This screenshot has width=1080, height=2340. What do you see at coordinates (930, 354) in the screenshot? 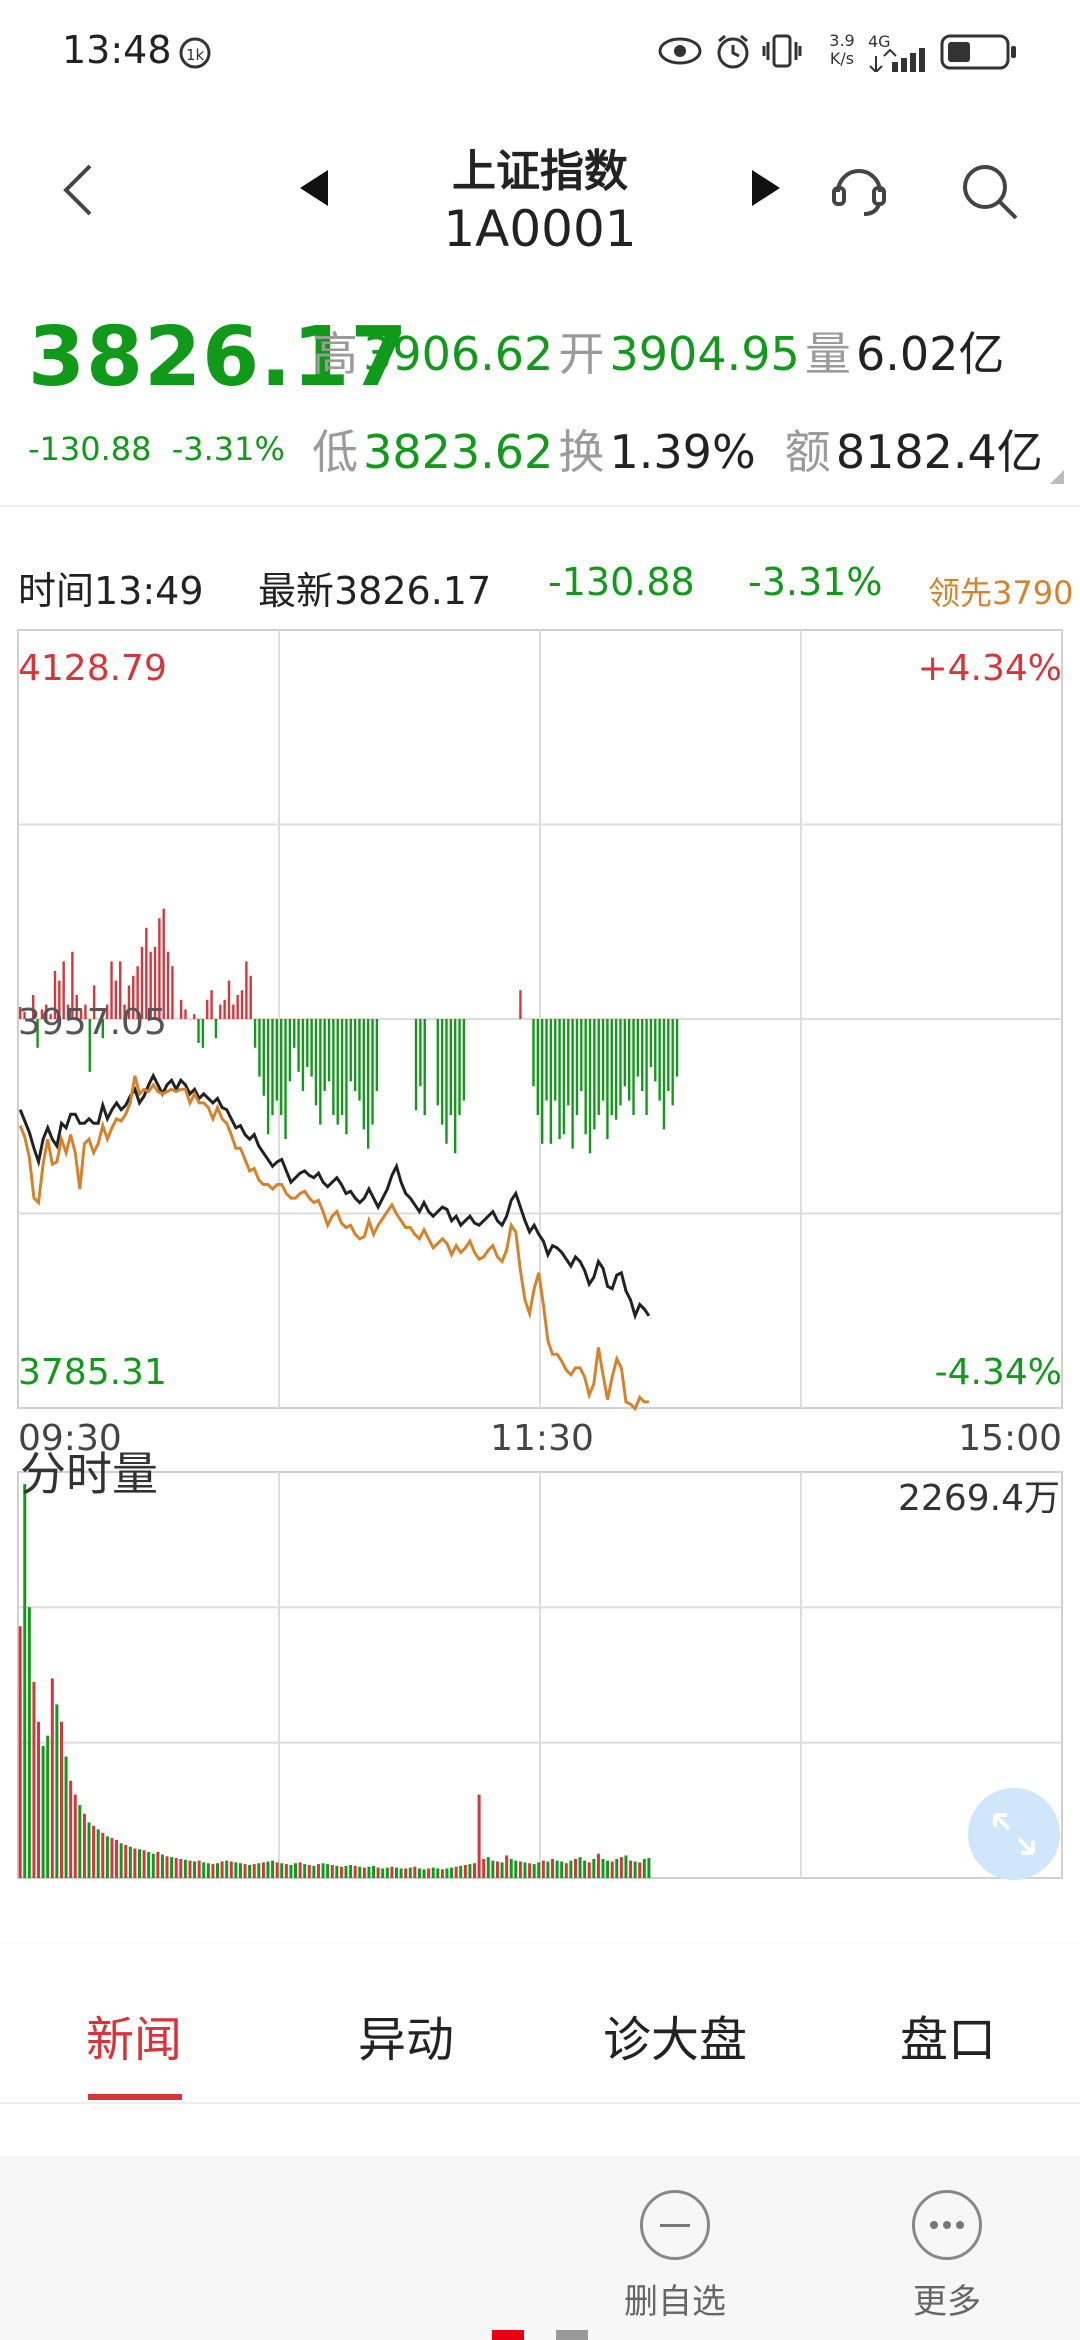
I see `volume-value: 6.02亿` at bounding box center [930, 354].